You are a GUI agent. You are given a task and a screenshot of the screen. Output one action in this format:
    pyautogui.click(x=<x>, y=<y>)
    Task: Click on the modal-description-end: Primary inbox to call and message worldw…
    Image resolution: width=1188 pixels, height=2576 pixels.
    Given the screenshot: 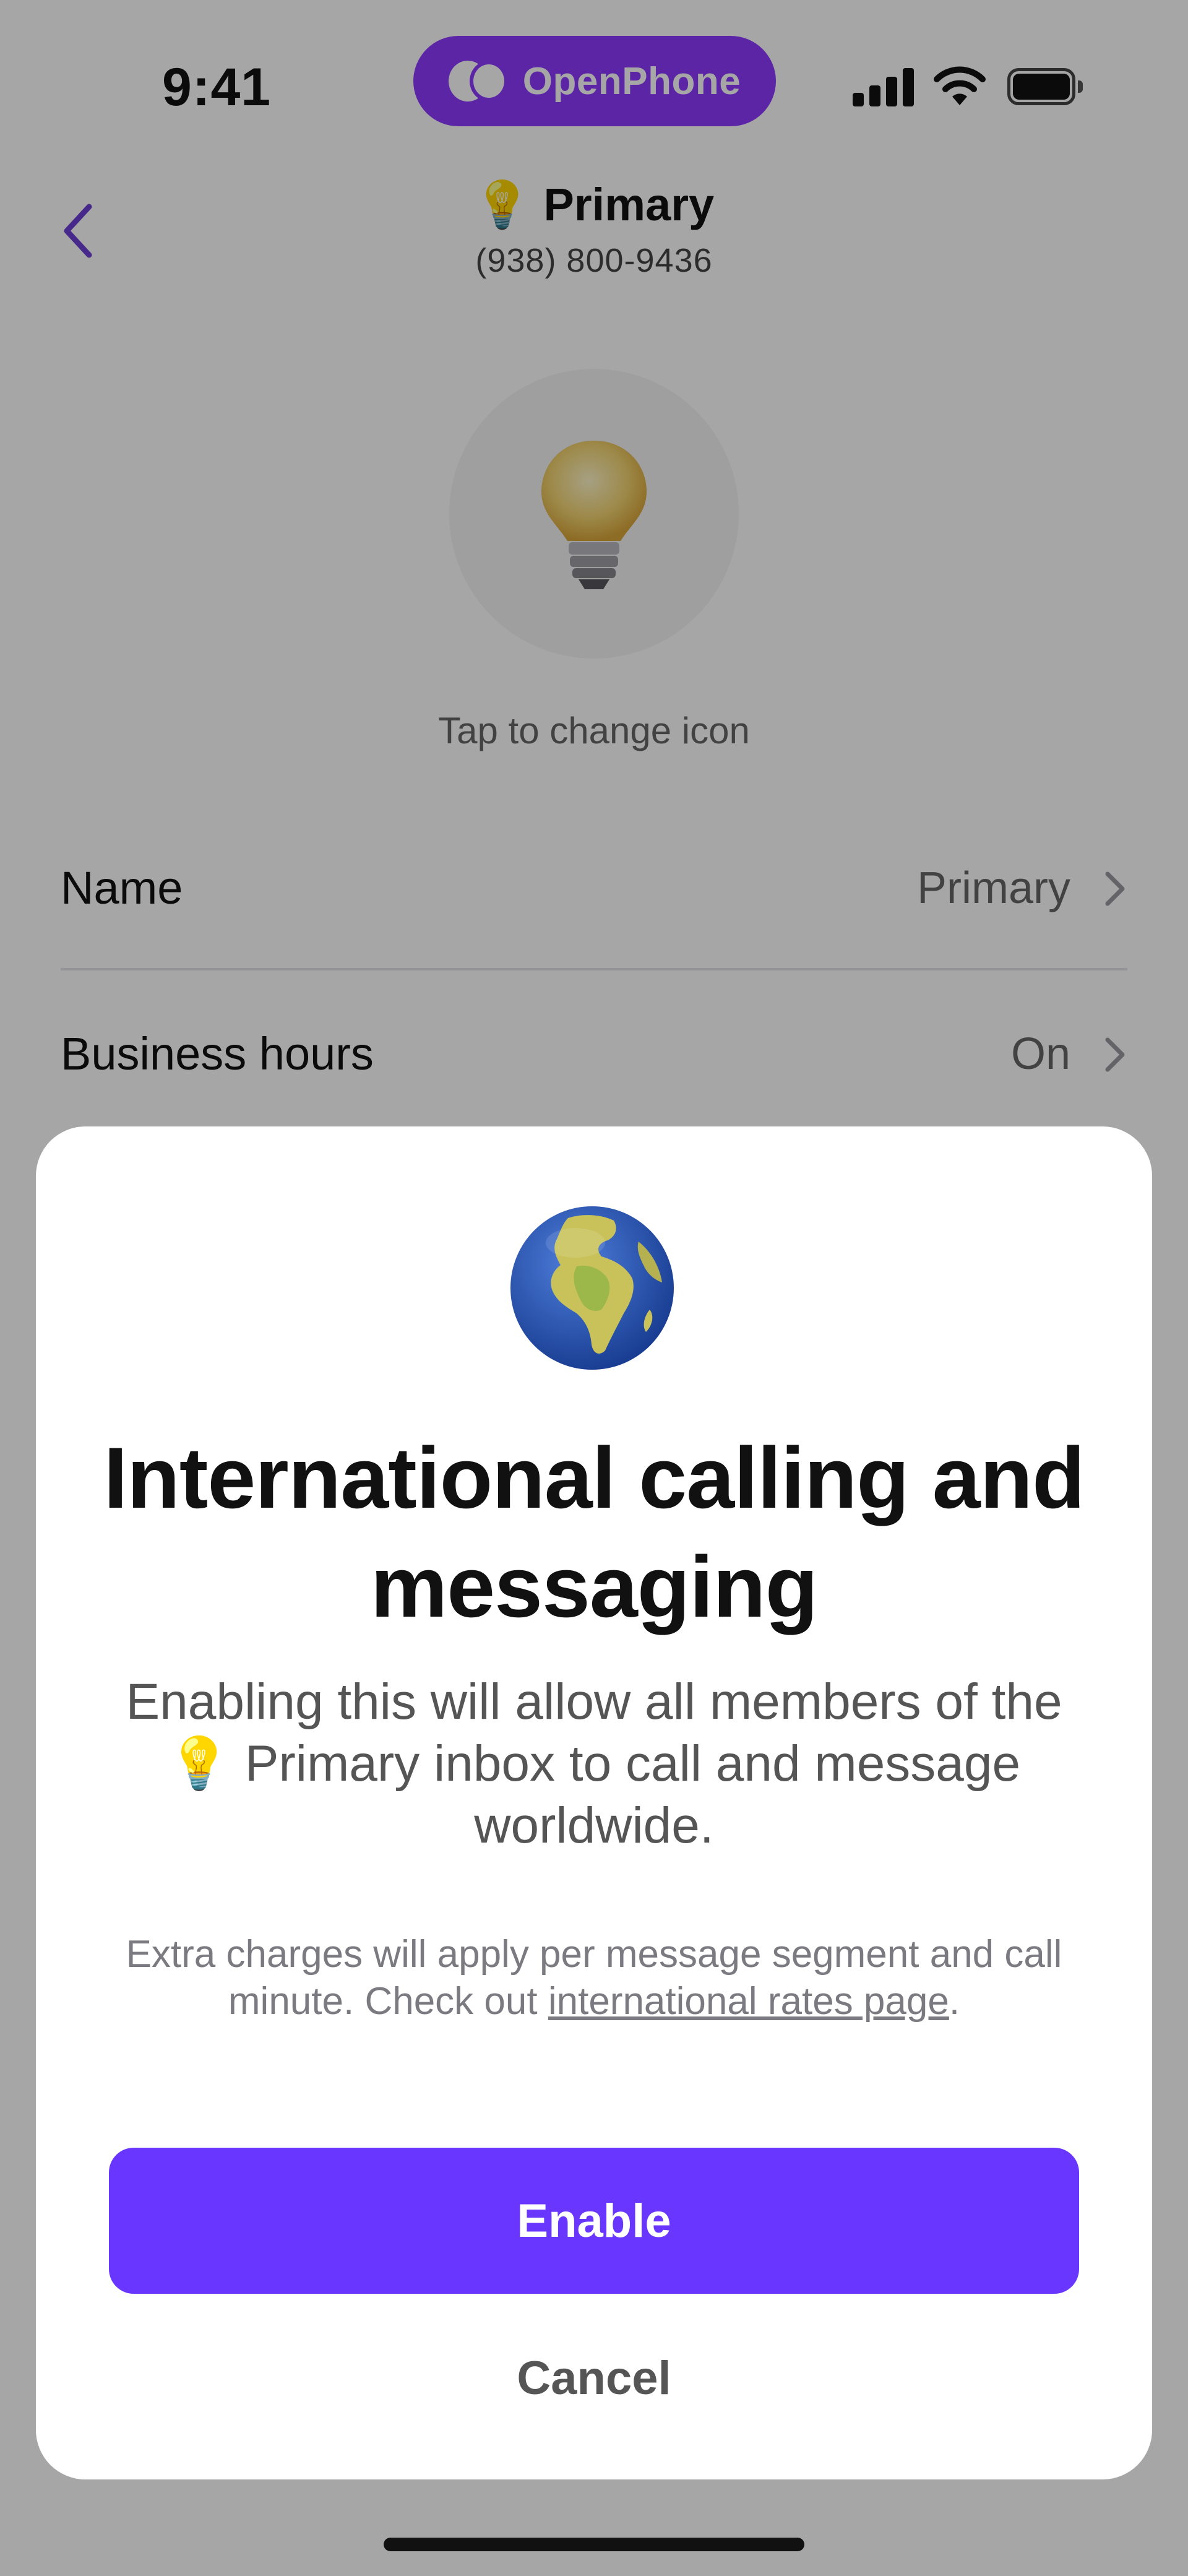 What is the action you would take?
    pyautogui.click(x=632, y=1794)
    